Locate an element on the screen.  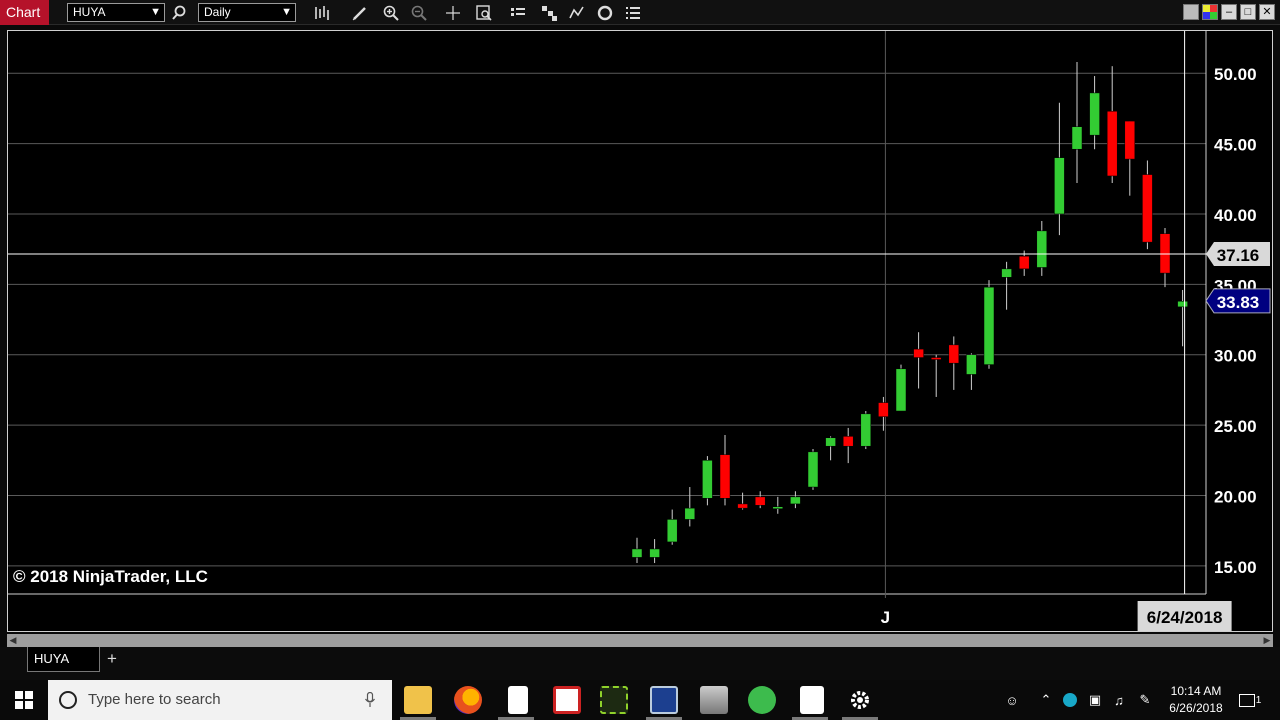
chart-window-title: Chart is located at coordinates (24, 12).